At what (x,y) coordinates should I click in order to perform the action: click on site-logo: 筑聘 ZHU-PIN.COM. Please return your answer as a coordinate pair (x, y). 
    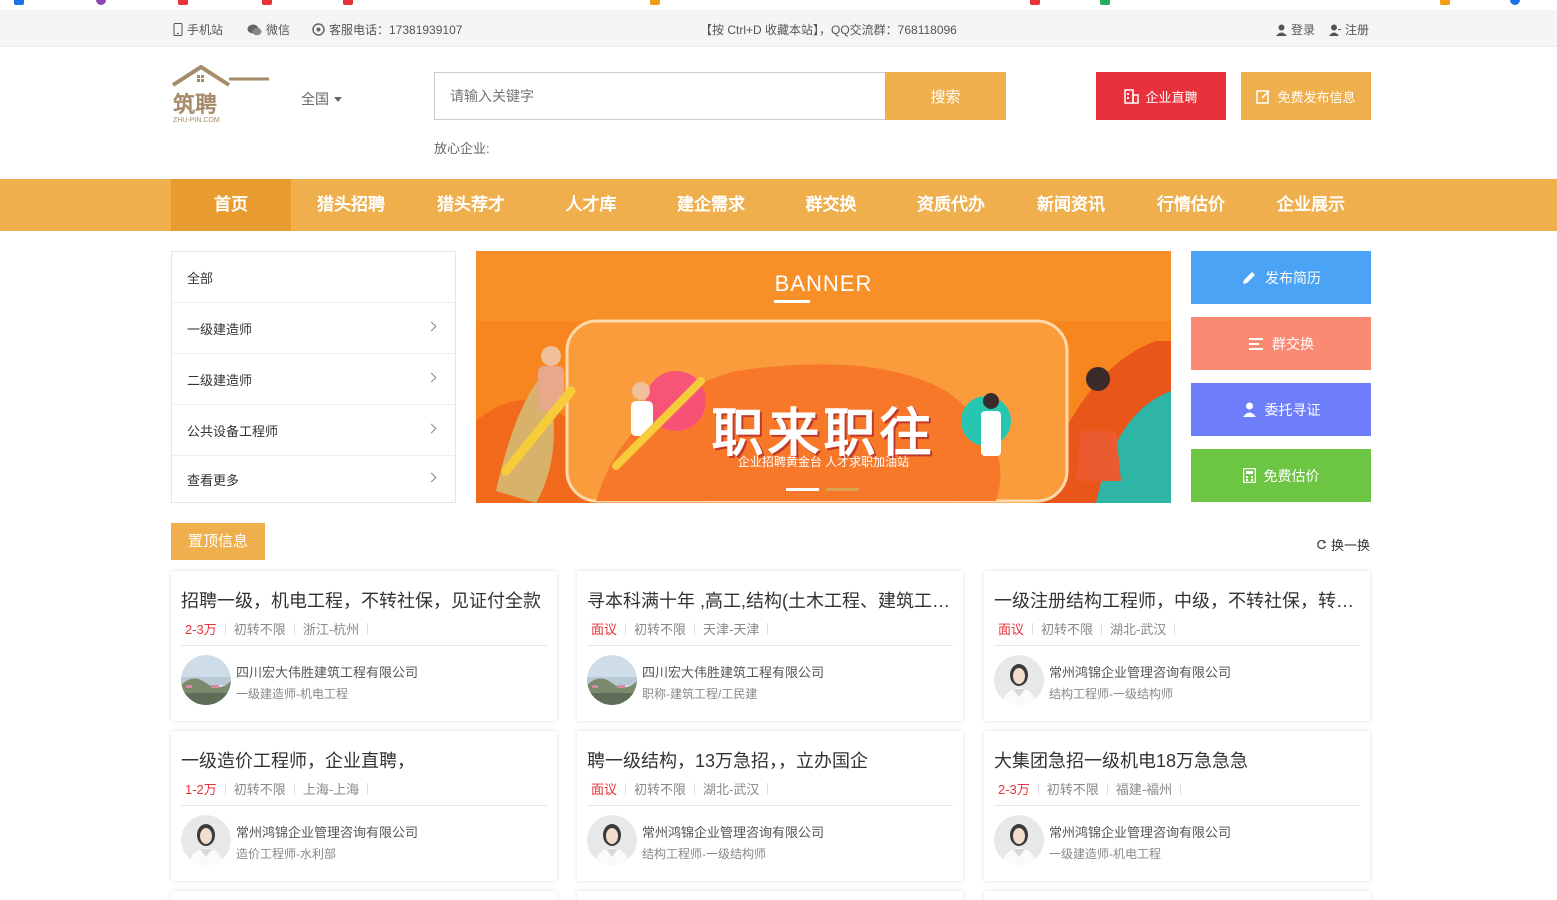
    Looking at the image, I should click on (221, 94).